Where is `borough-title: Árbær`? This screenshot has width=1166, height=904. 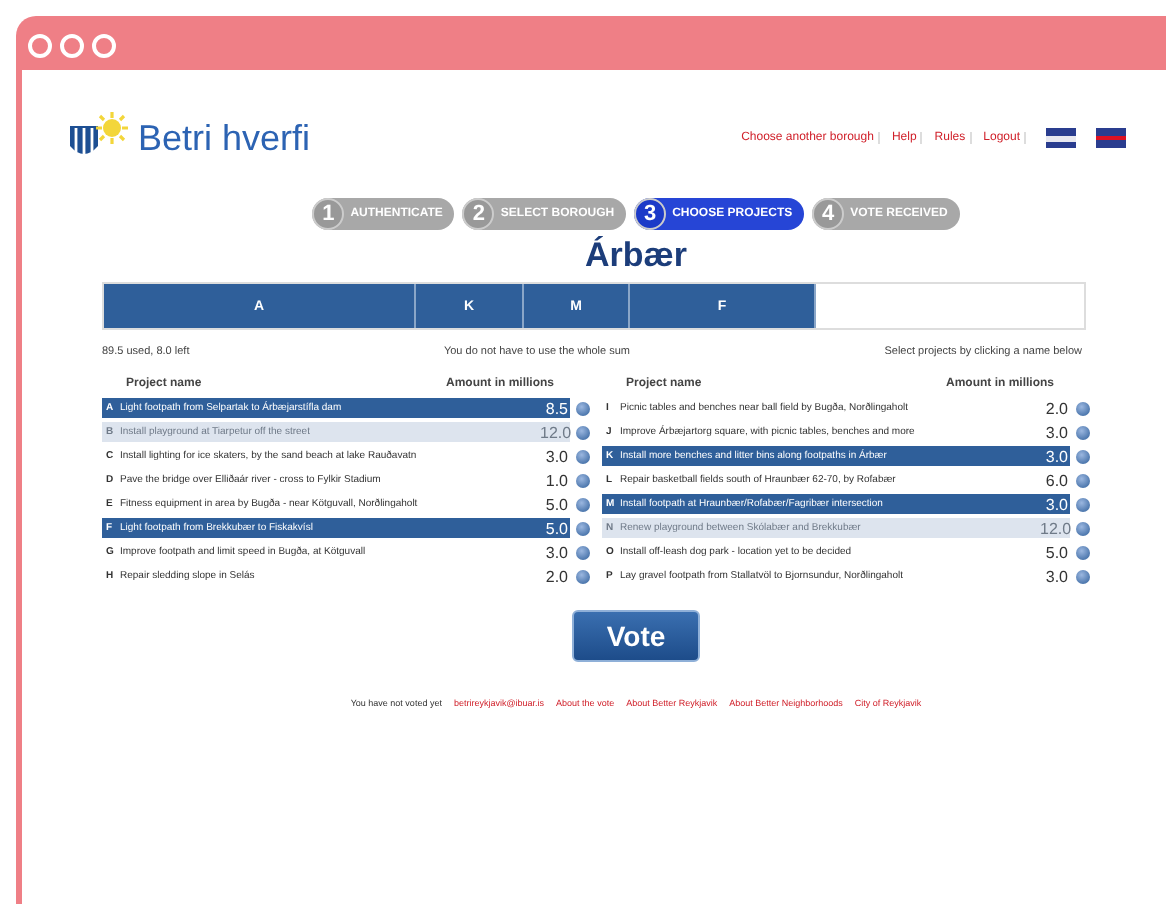 borough-title: Árbær is located at coordinates (635, 256).